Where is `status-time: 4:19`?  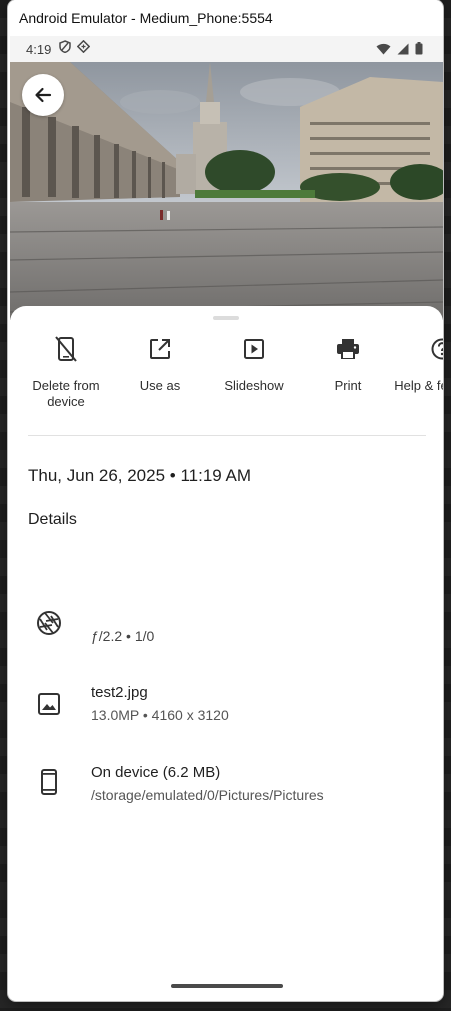 status-time: 4:19 is located at coordinates (39, 49).